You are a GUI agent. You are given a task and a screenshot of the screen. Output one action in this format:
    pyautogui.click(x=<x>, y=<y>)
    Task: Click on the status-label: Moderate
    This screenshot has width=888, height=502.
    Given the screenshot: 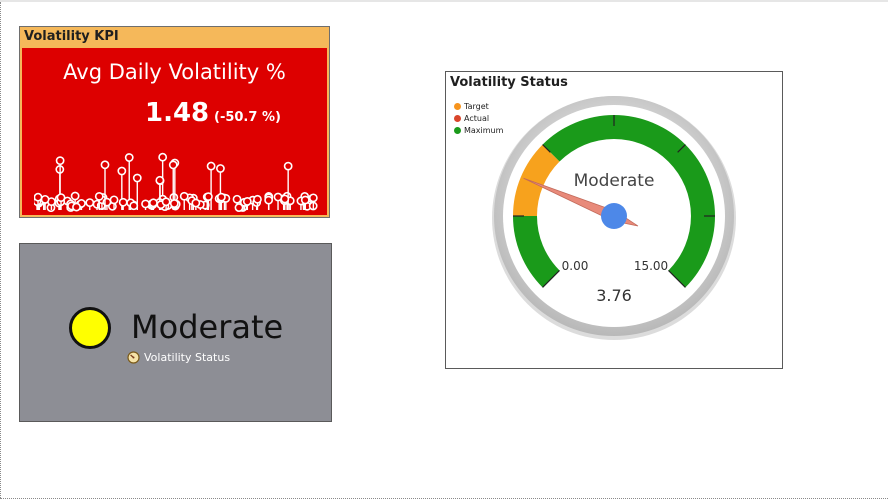 What is the action you would take?
    pyautogui.click(x=207, y=327)
    